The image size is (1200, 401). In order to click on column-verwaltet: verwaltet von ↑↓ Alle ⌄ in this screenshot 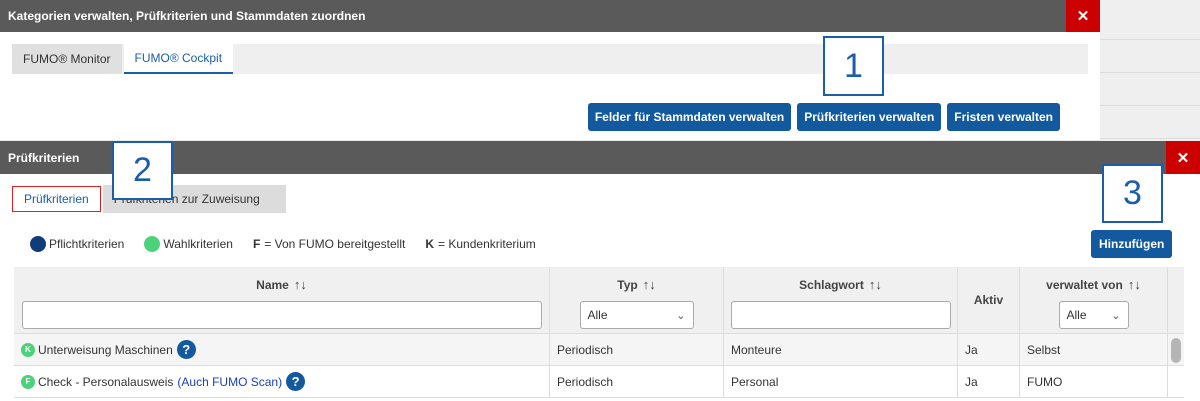, I will do `click(1094, 300)`.